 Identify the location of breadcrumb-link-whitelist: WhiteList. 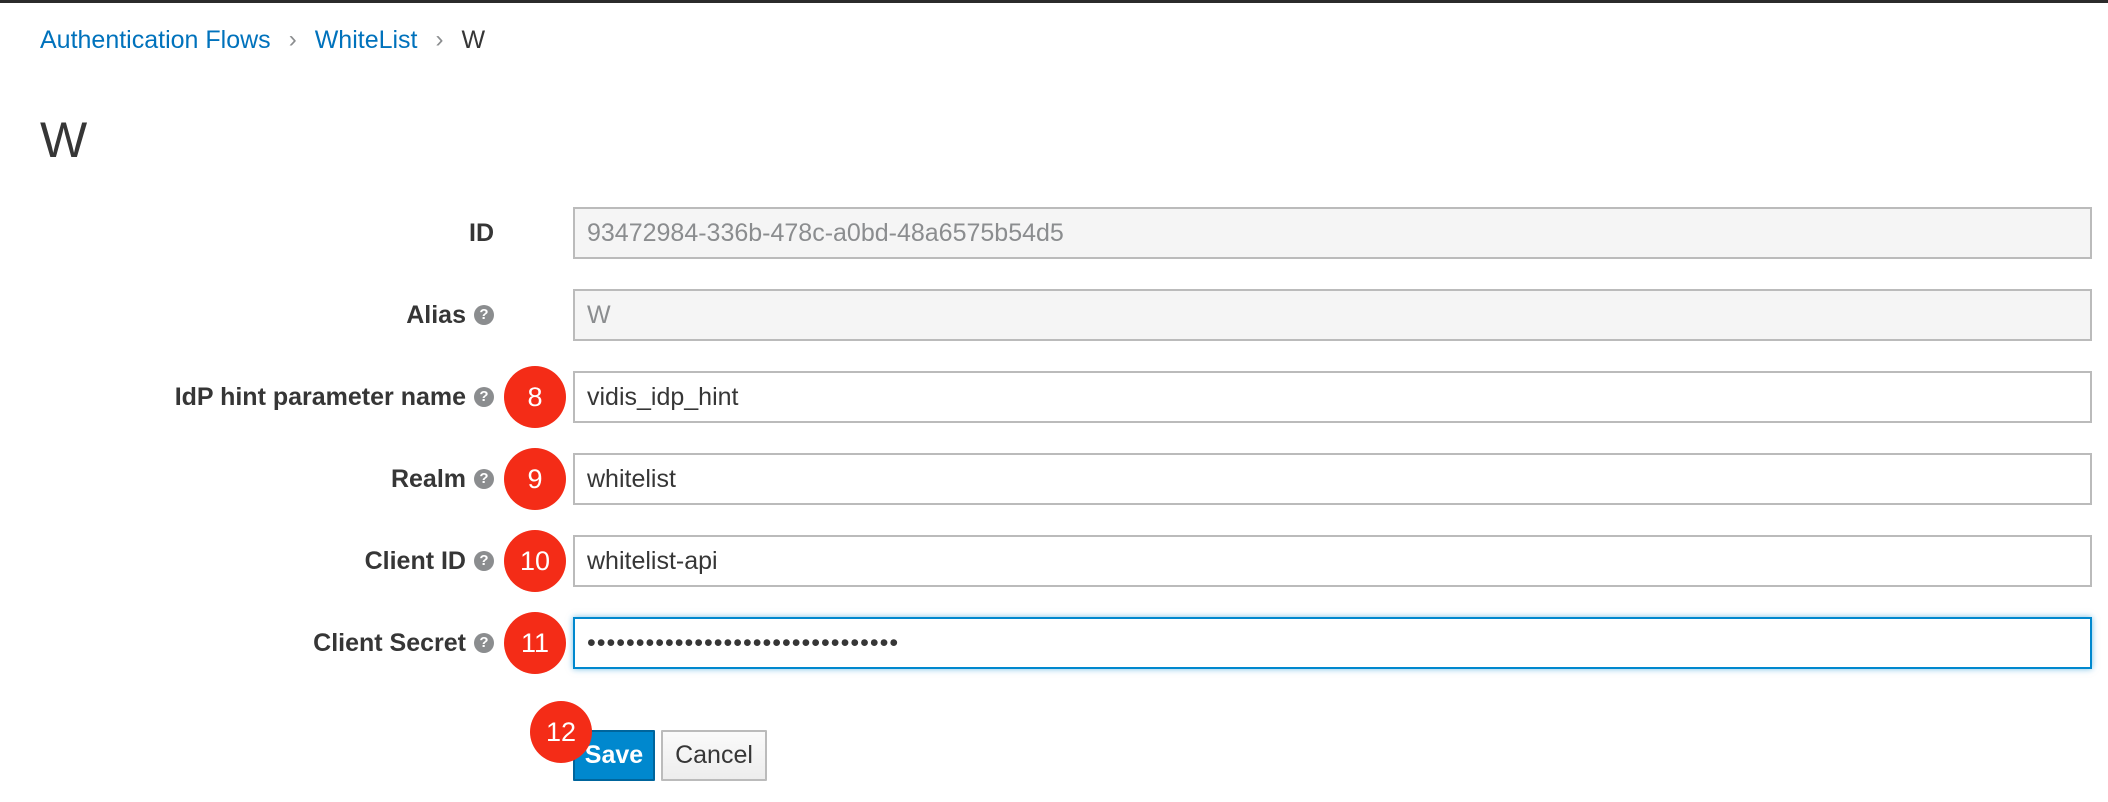
(366, 40).